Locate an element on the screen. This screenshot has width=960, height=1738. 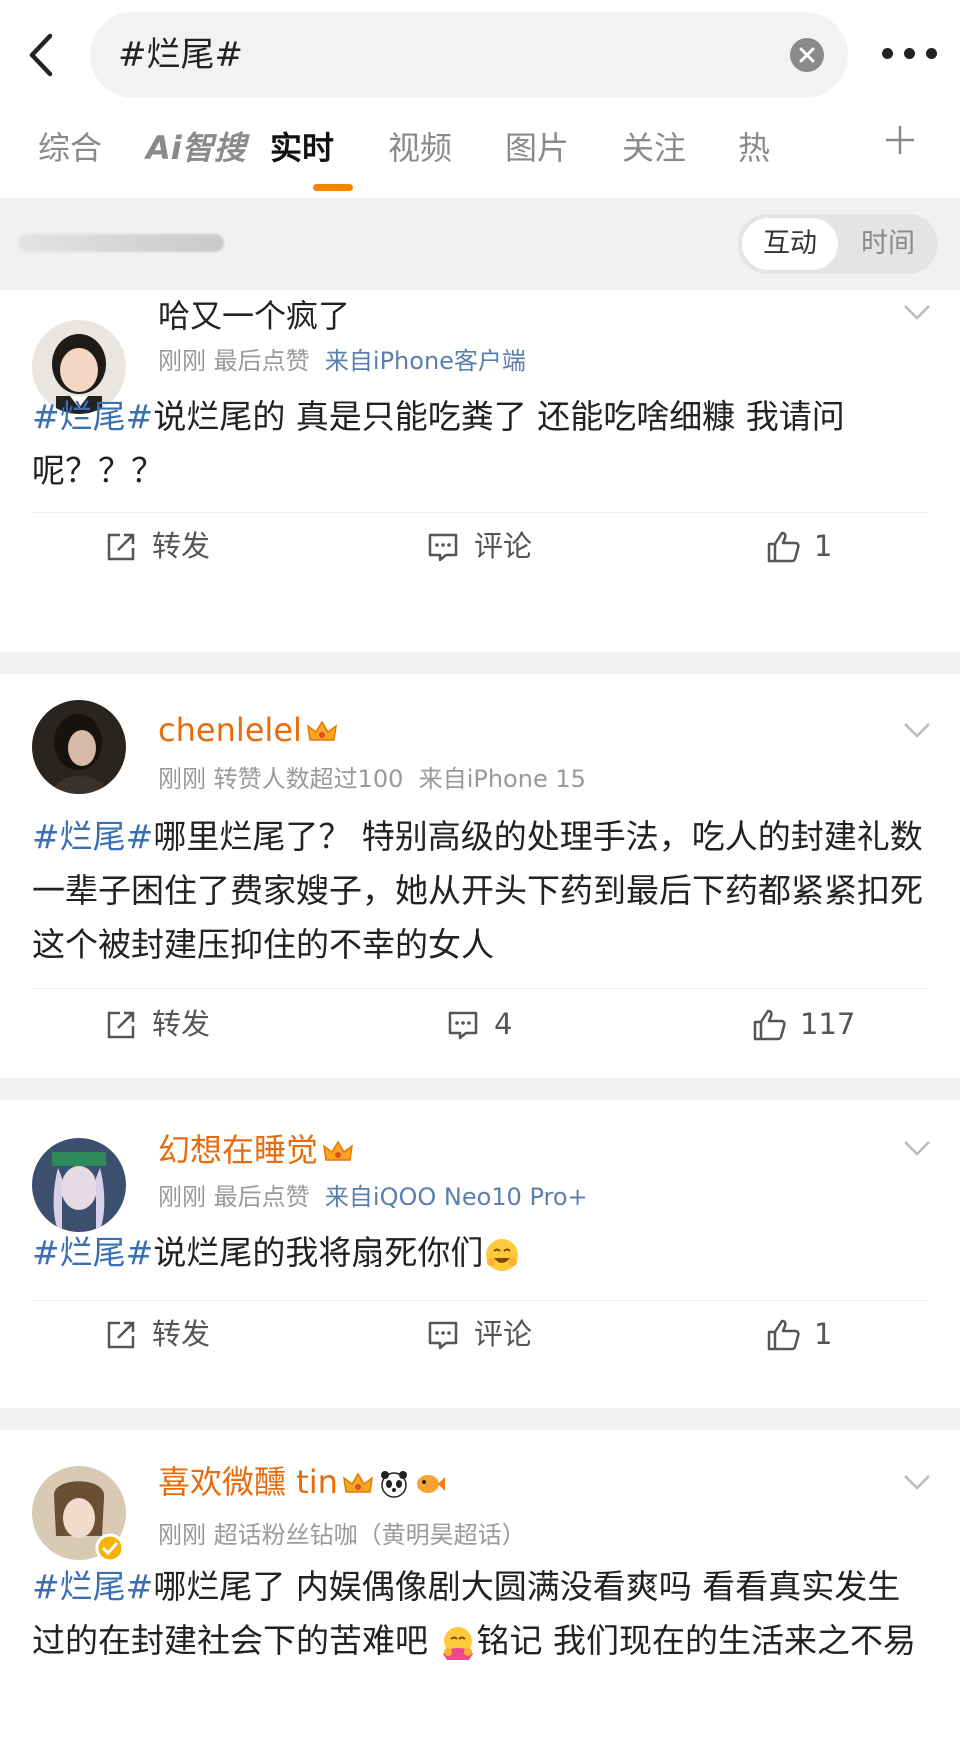
username: 幻想在睡觉 is located at coordinates (256, 1150).